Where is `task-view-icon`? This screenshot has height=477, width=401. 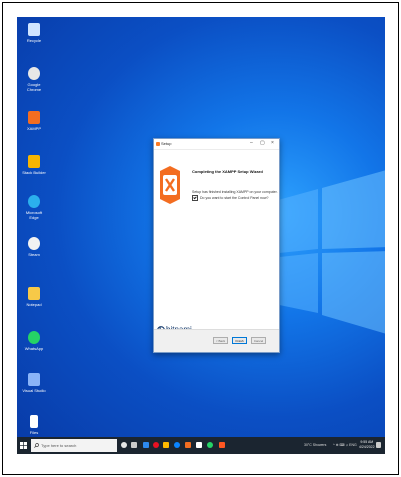 task-view-icon is located at coordinates (134, 445).